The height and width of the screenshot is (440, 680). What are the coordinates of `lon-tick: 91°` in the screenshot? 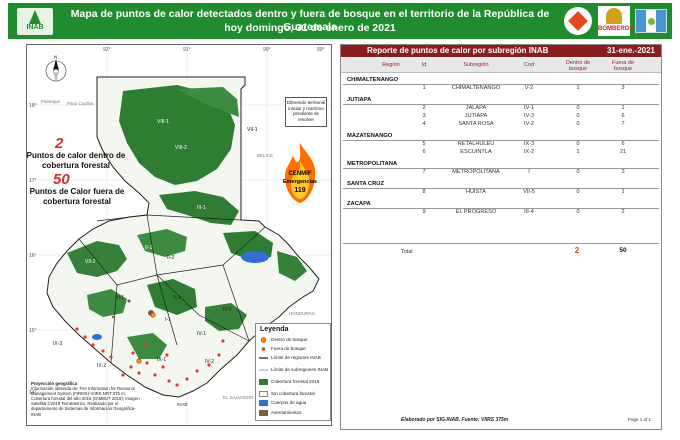 It's located at (187, 50).